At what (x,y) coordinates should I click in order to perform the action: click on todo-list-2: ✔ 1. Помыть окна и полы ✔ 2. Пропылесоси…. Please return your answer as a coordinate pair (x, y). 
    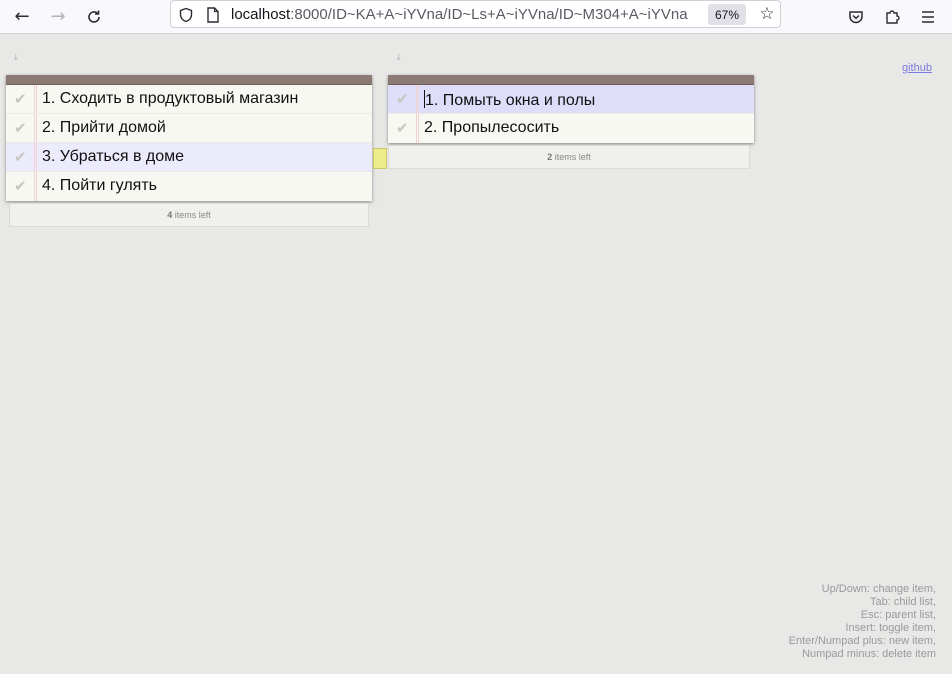
    Looking at the image, I should click on (571, 109).